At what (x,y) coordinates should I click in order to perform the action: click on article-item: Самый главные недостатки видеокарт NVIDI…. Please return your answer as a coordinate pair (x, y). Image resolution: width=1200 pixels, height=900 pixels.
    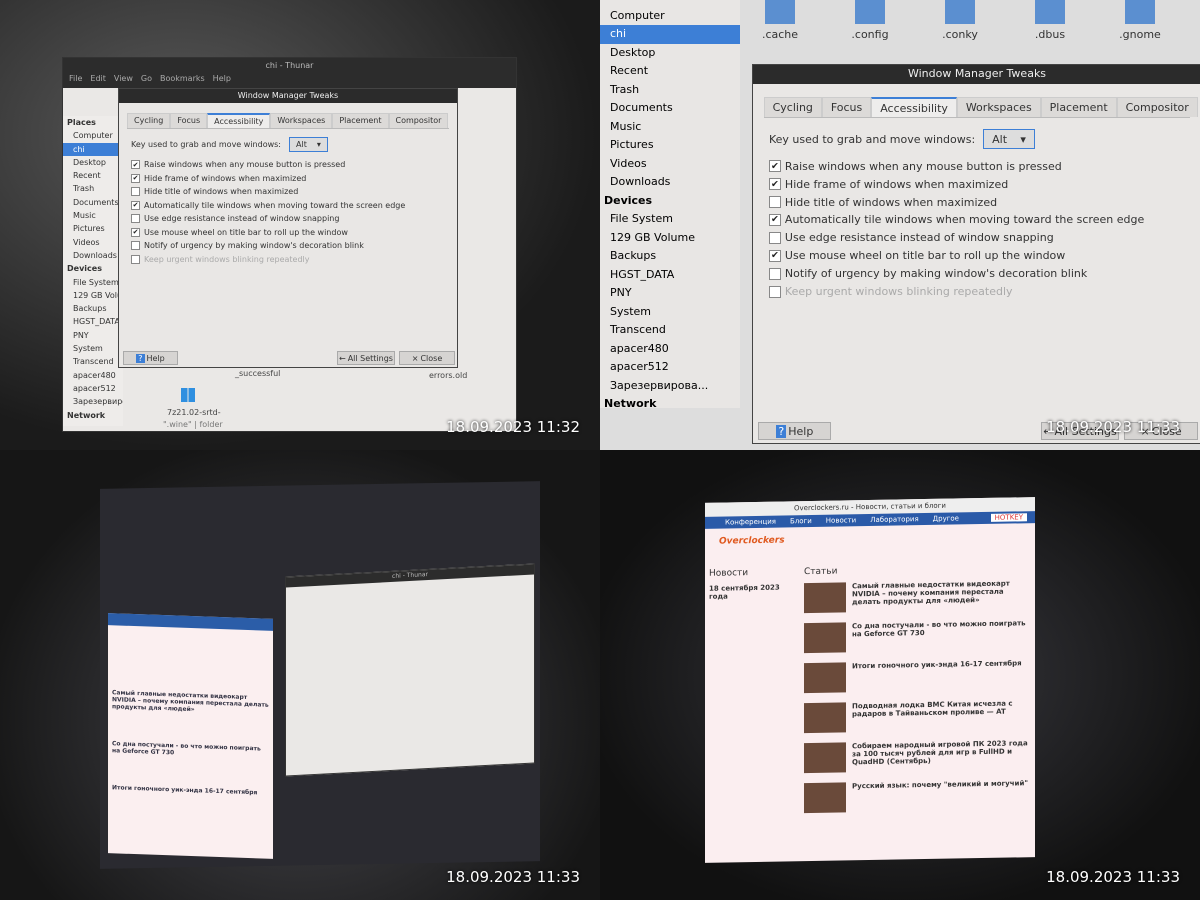
    Looking at the image, I should click on (917, 596).